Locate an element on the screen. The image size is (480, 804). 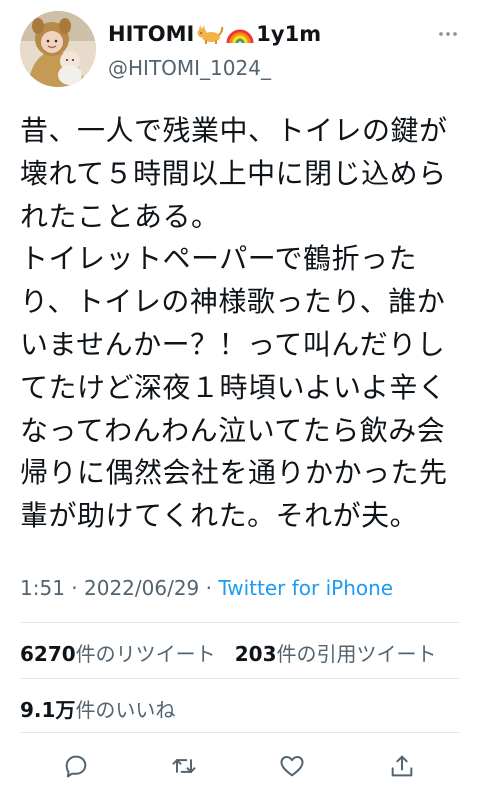
retweet-icon is located at coordinates (184, 766).